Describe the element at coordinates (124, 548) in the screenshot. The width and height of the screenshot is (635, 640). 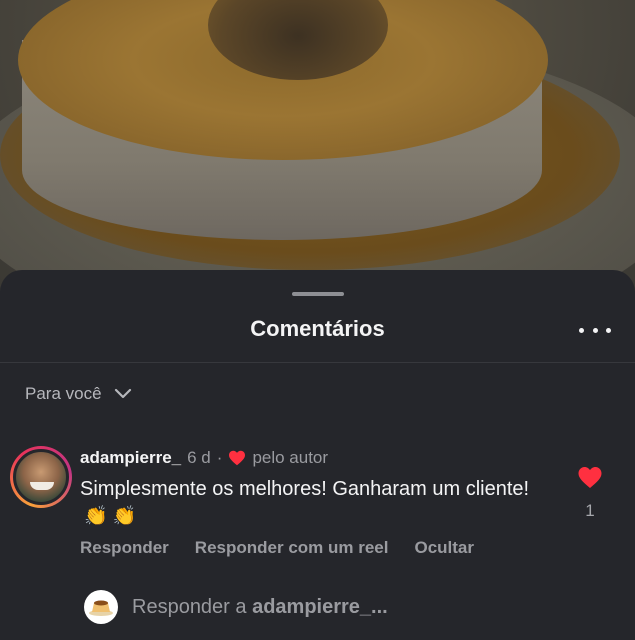
I see `reply-button: Responder` at that location.